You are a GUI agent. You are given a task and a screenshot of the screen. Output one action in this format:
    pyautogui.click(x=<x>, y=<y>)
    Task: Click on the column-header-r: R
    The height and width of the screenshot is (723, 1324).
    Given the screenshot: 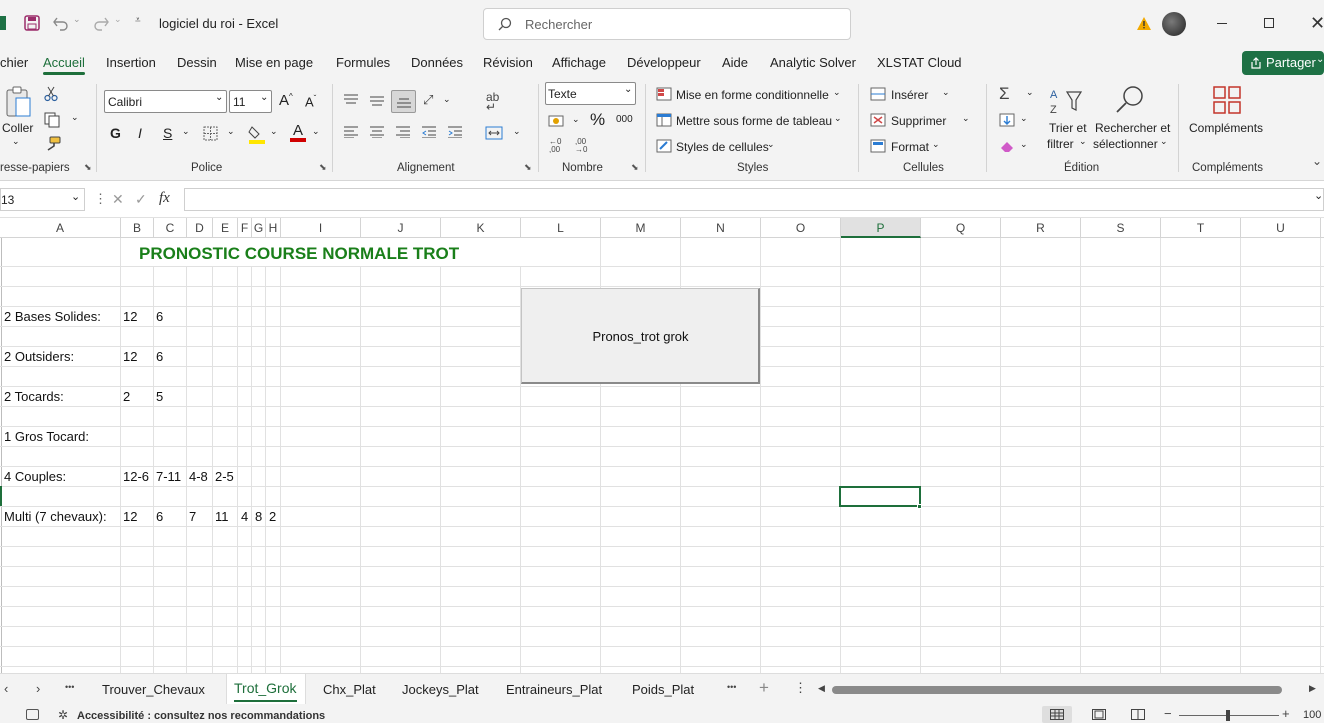 What is the action you would take?
    pyautogui.click(x=1041, y=228)
    